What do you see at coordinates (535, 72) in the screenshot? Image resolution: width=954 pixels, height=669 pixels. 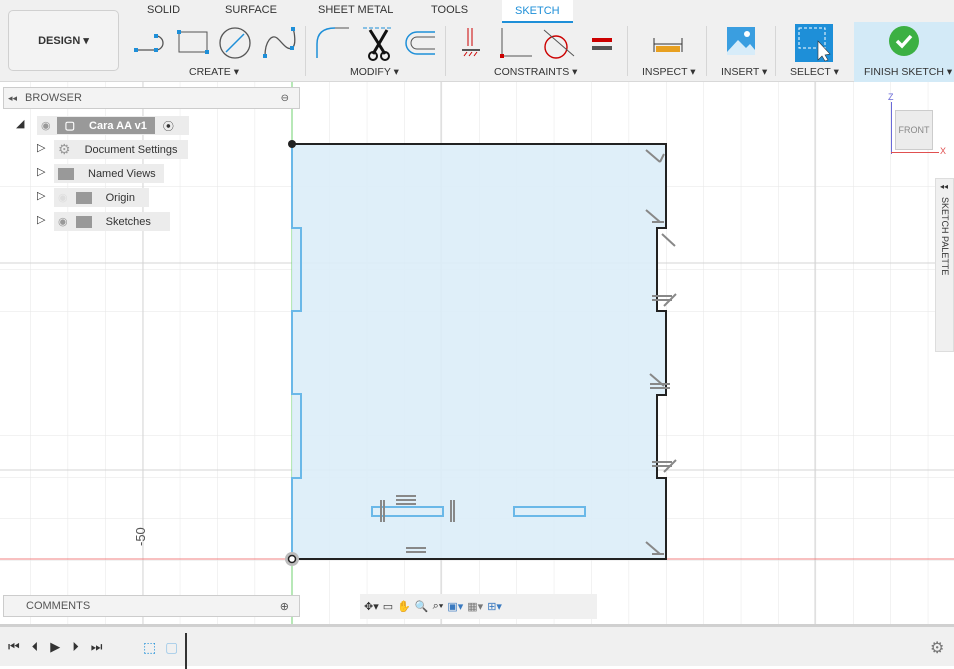 I see `constraints-menu: CONSTRAINTS ▾` at bounding box center [535, 72].